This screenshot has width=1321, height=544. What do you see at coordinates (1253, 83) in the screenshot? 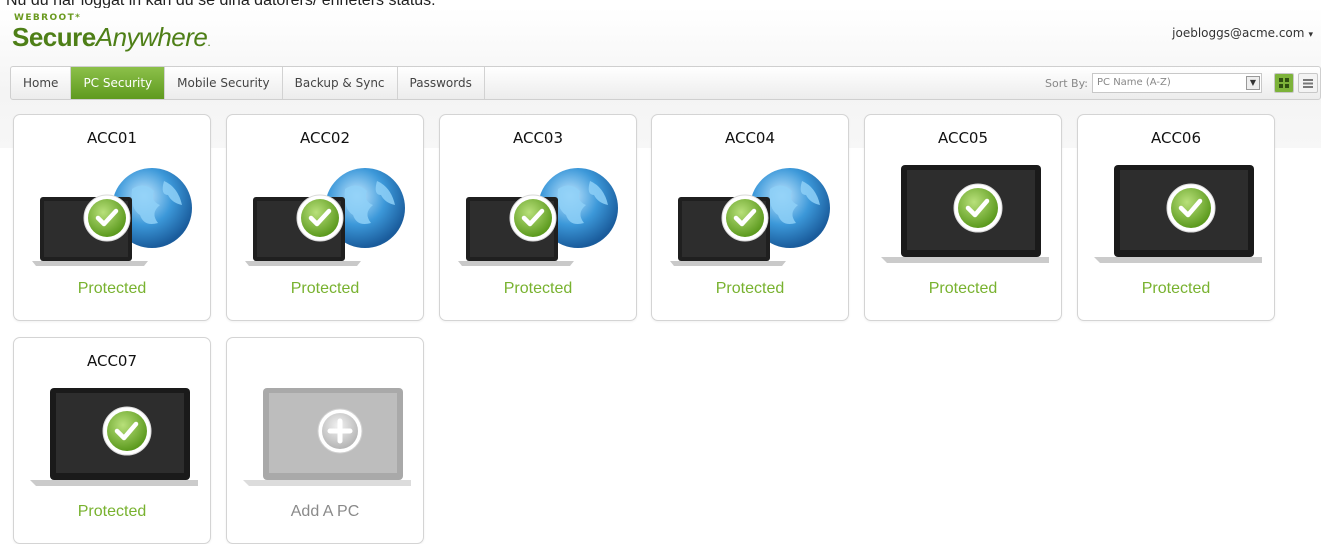
I see `dropdown-arrow-icon: ▼` at bounding box center [1253, 83].